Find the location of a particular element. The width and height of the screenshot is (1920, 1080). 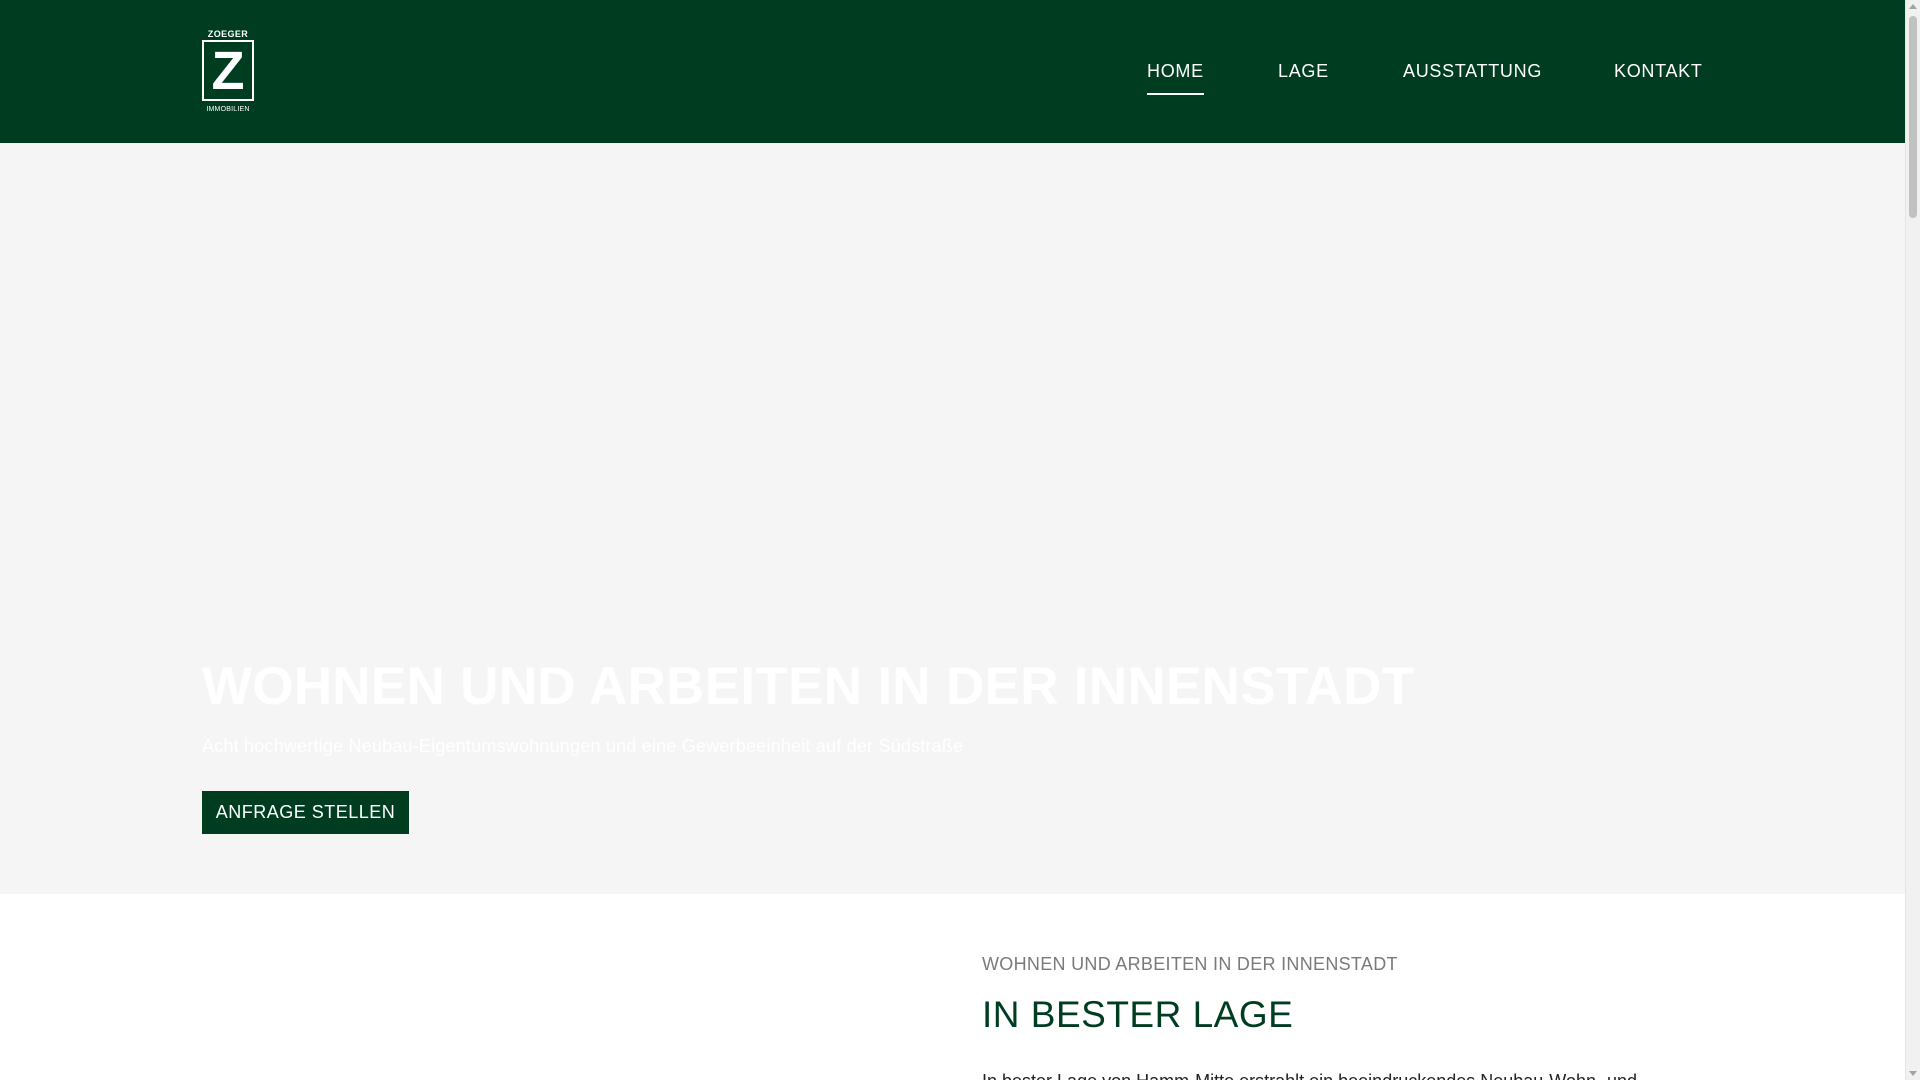

logo-tagline: IMMOBILIEN is located at coordinates (228, 109).